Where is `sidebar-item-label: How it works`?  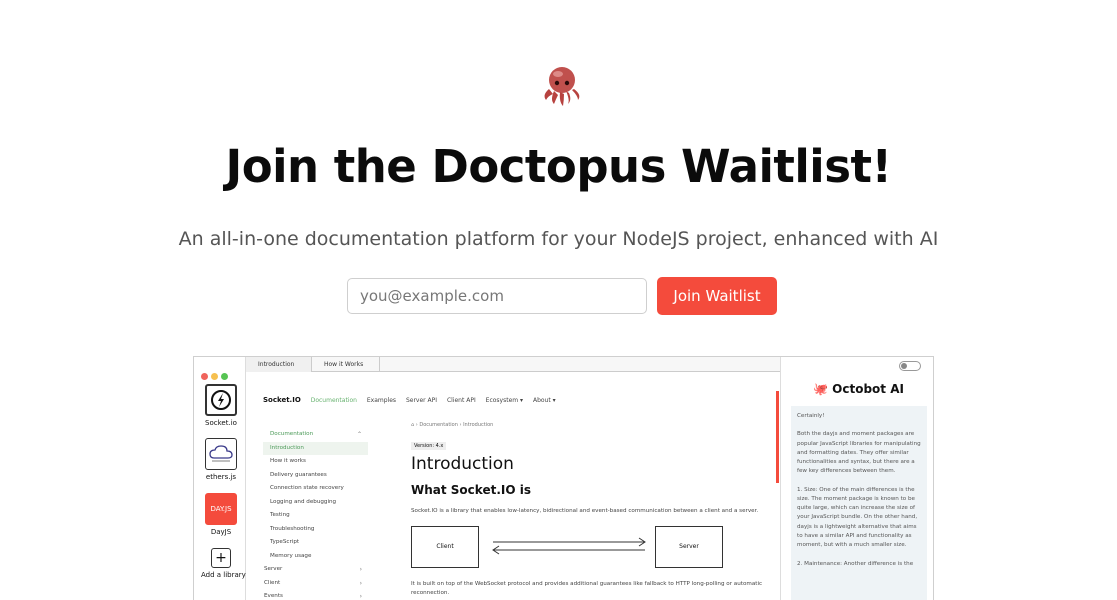
sidebar-item-label: How it works is located at coordinates (288, 461).